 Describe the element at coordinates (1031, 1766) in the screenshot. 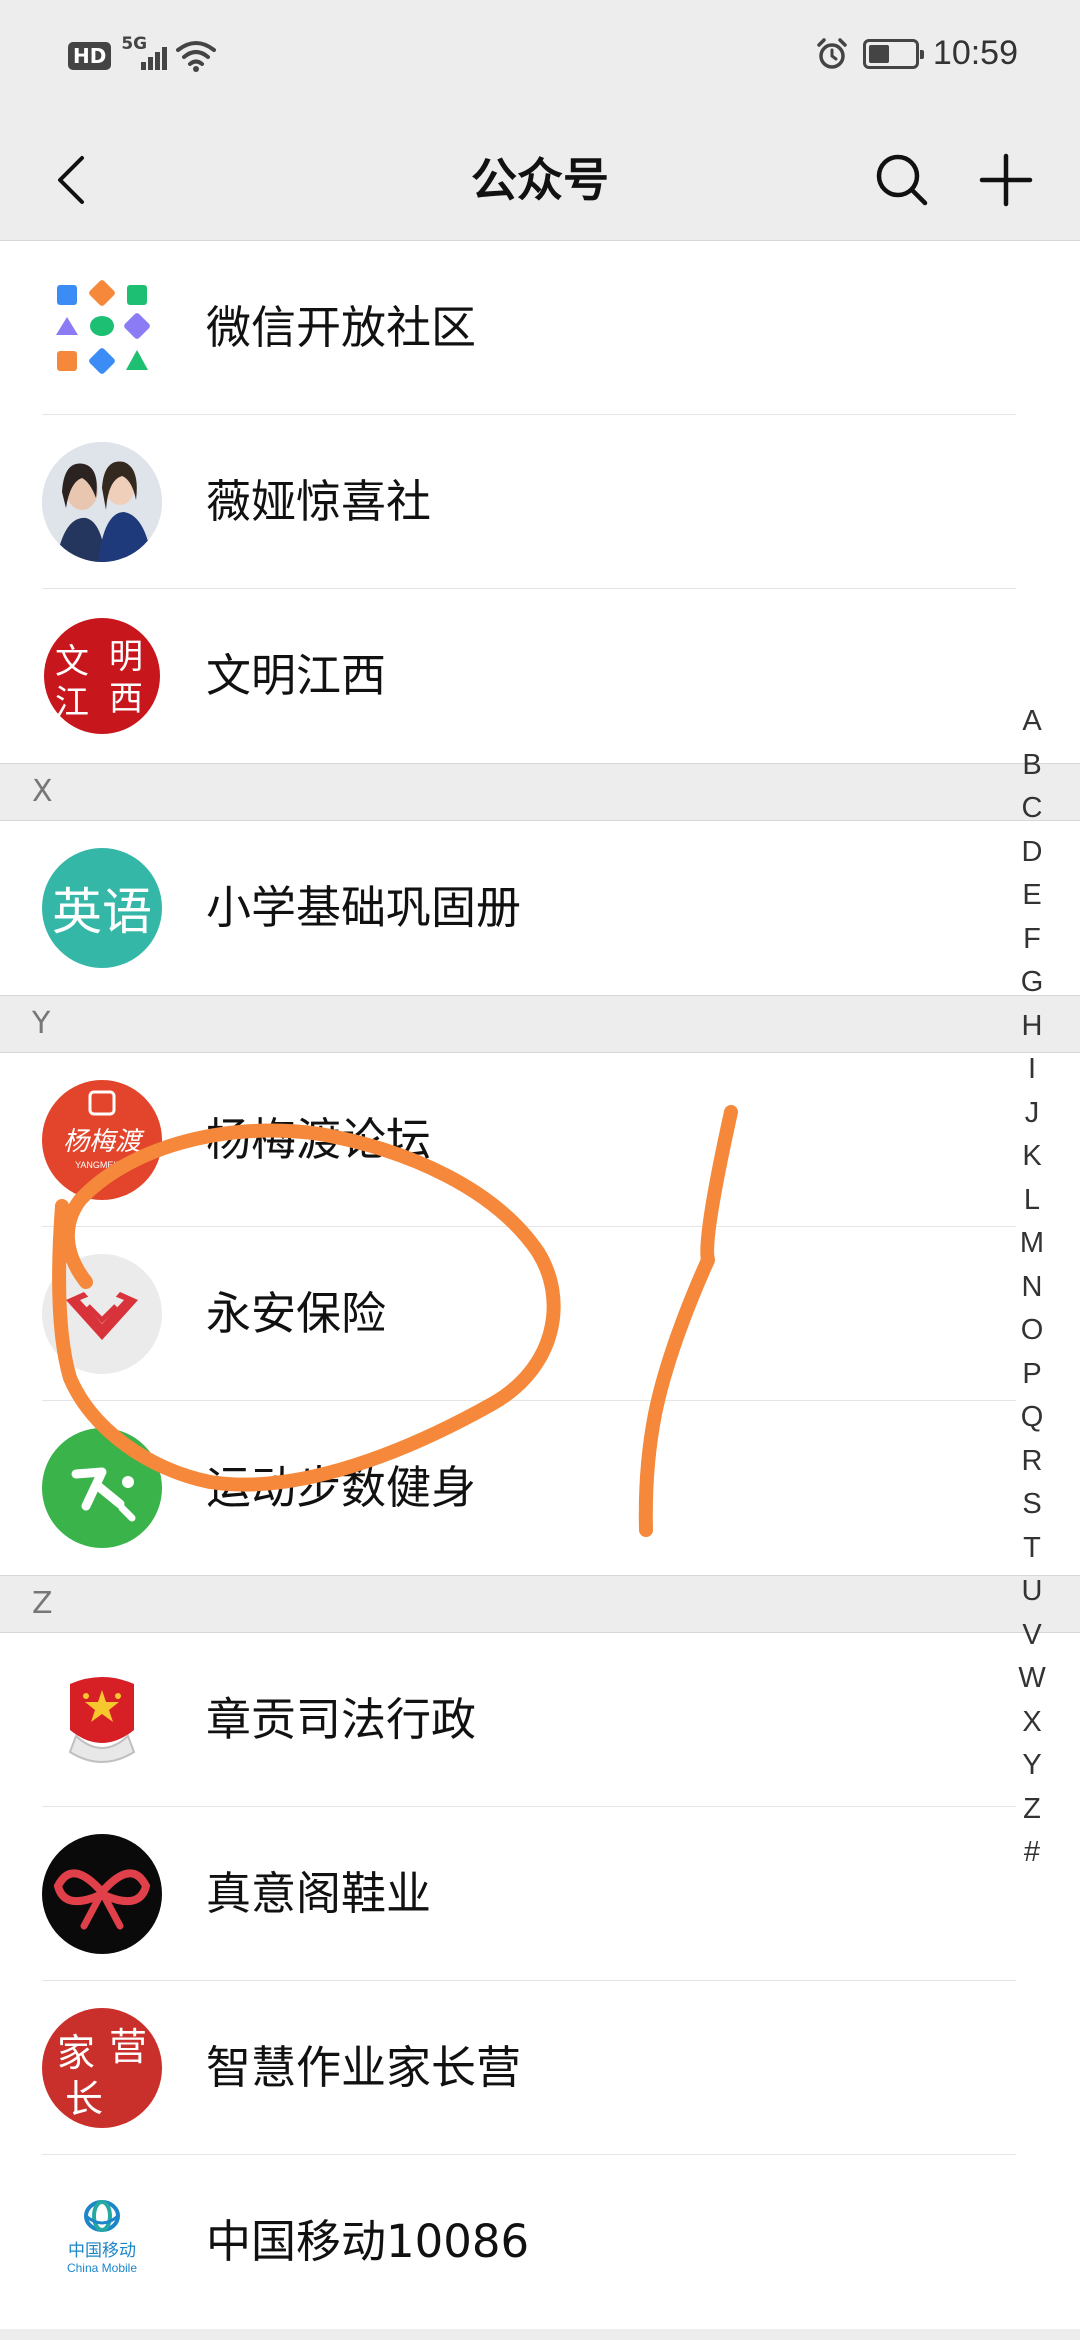

I see `index-letter: Y` at that location.